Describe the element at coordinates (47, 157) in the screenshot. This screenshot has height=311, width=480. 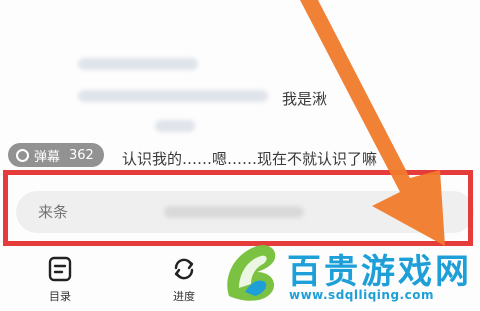
I see `danmaku-label: 弹幕` at that location.